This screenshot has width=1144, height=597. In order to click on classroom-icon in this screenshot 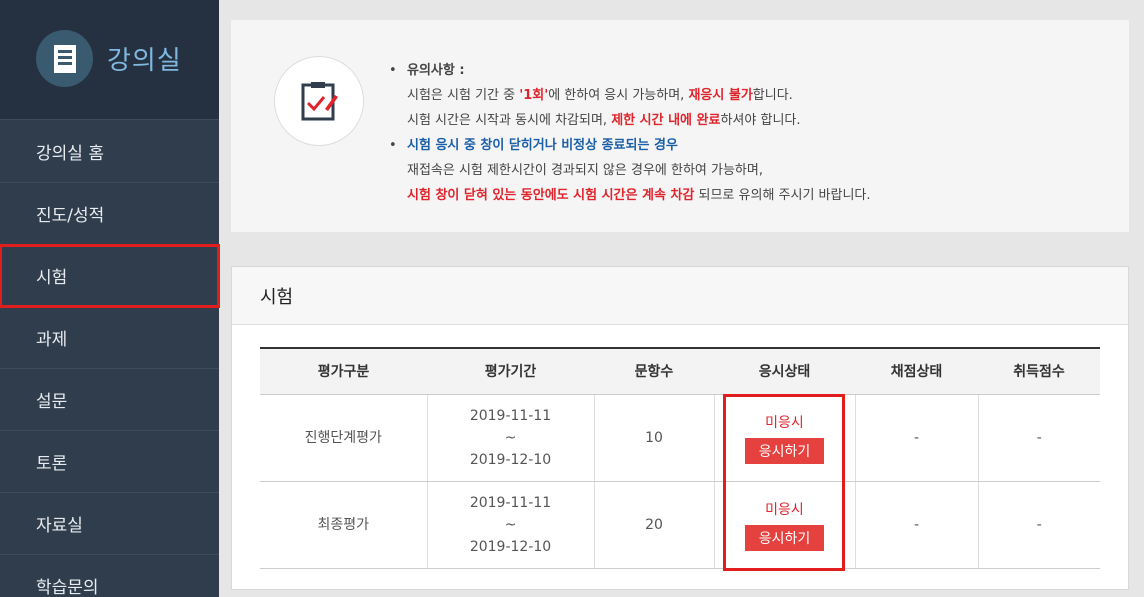, I will do `click(64, 58)`.